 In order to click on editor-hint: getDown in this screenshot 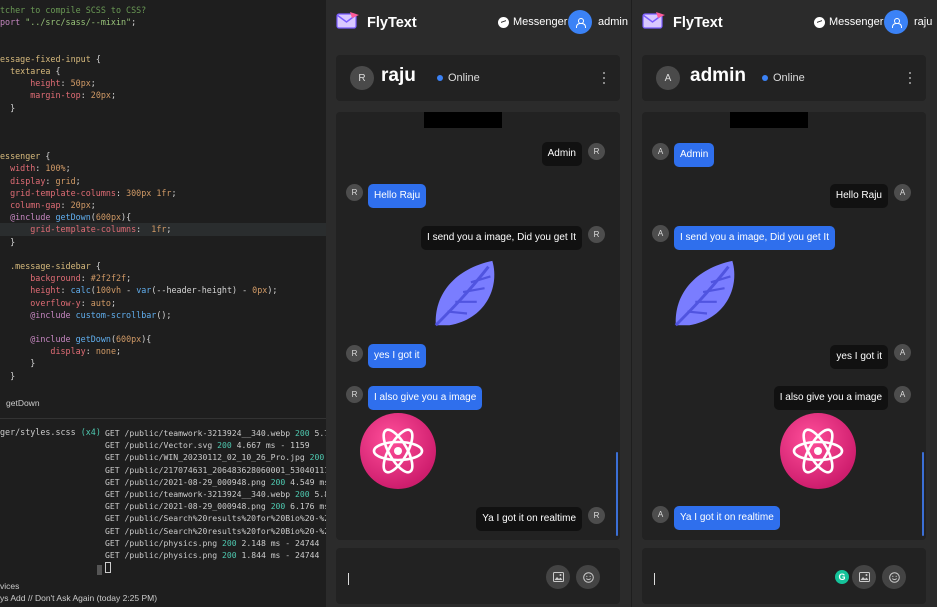, I will do `click(23, 403)`.